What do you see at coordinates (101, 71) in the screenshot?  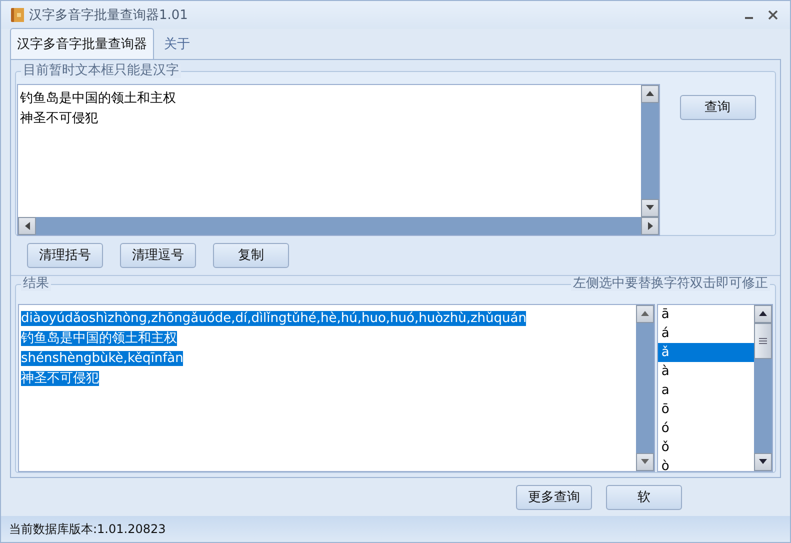 I see `group-legend: 目前暂时文本框只能是汉字` at bounding box center [101, 71].